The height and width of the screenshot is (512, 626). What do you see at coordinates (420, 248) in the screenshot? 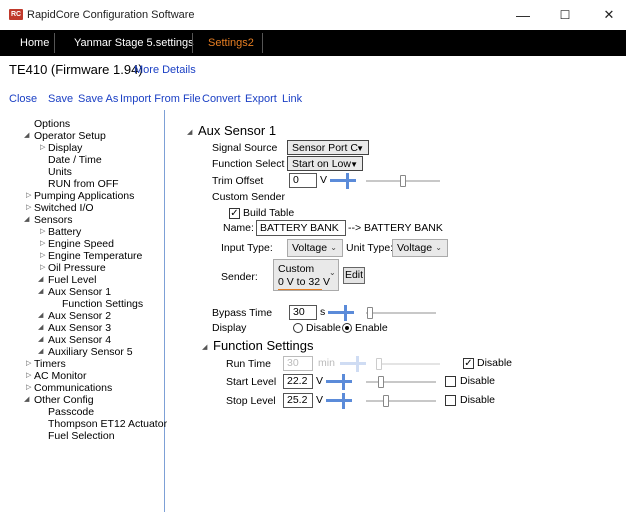
I see `unit-type-dropdown: Voltage ⌄` at bounding box center [420, 248].